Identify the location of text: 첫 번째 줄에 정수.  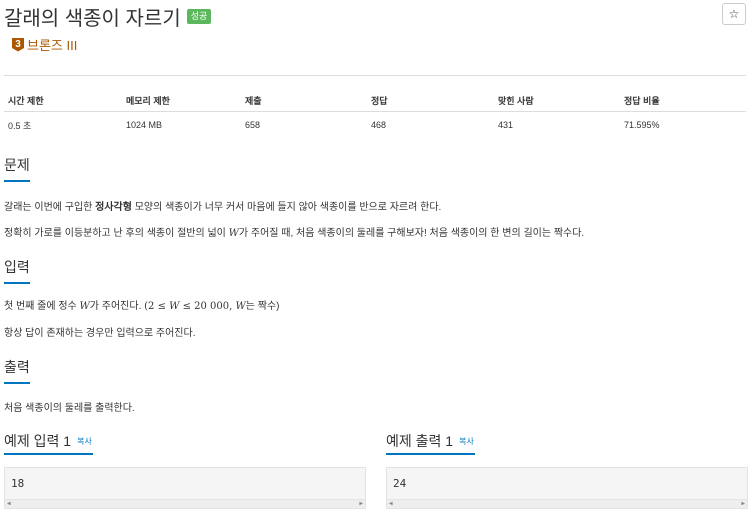
(42, 306).